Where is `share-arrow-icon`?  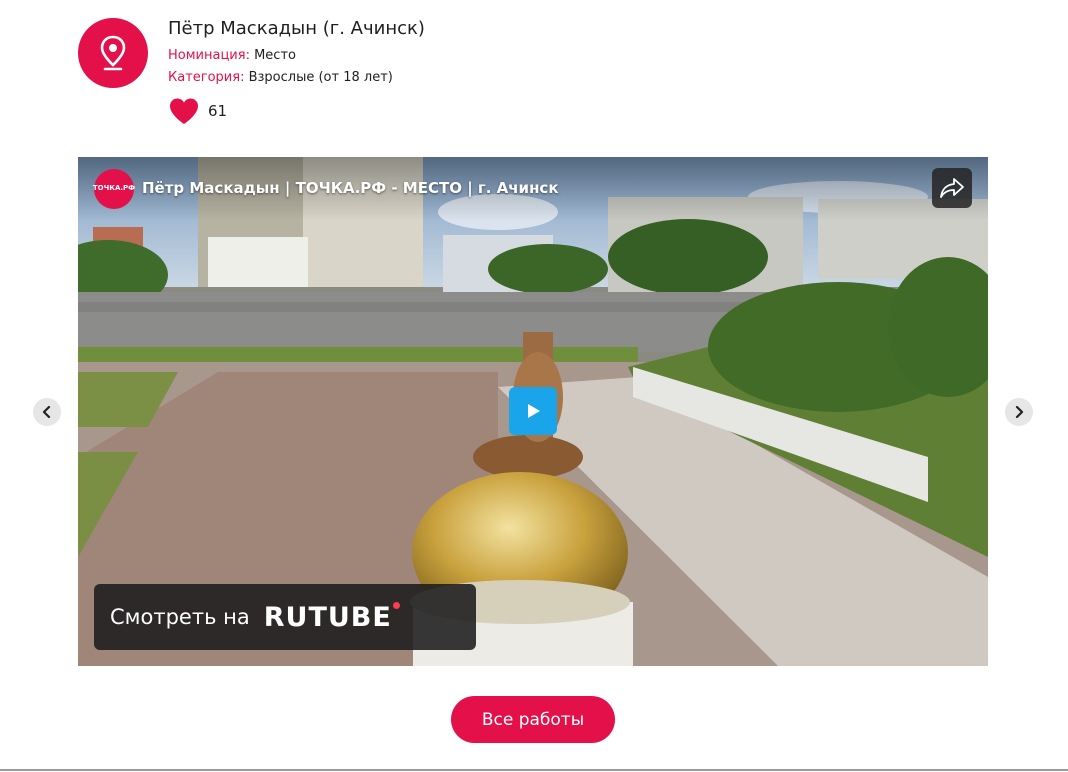
share-arrow-icon is located at coordinates (952, 188).